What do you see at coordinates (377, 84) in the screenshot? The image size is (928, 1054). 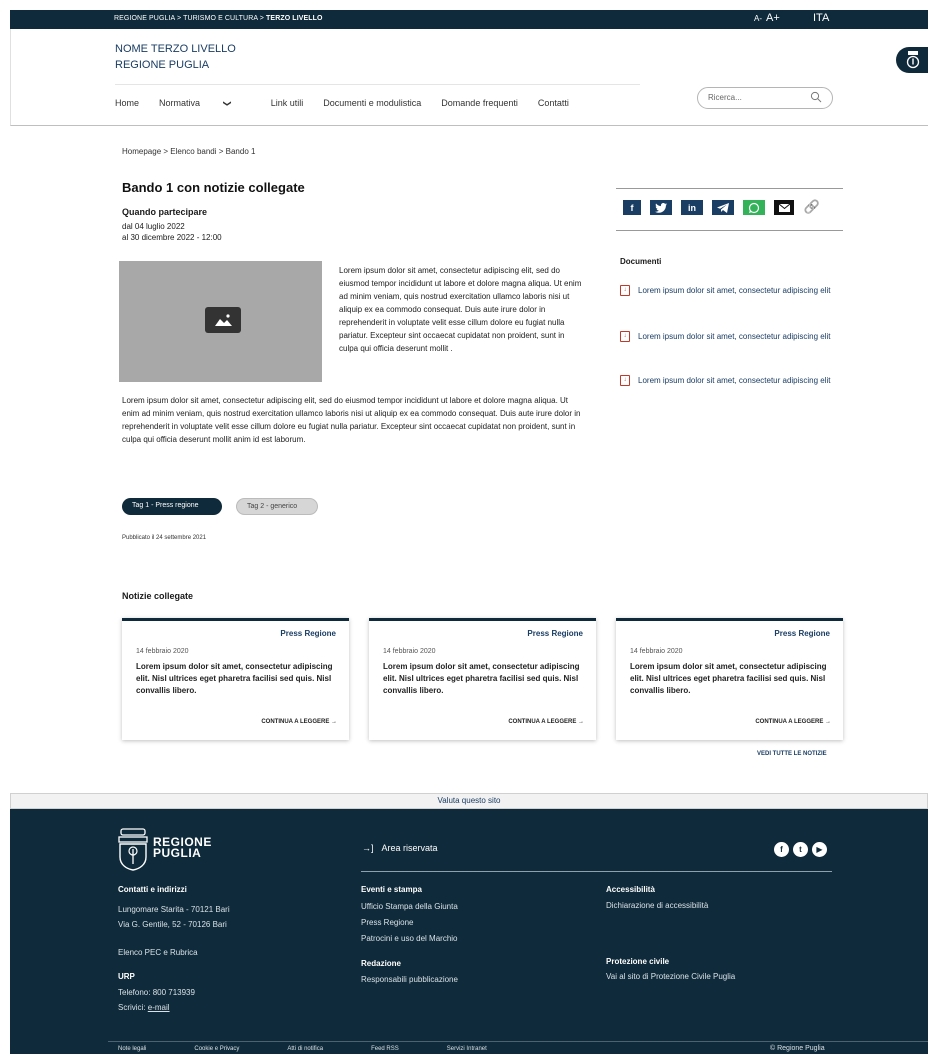 I see `header-divider` at bounding box center [377, 84].